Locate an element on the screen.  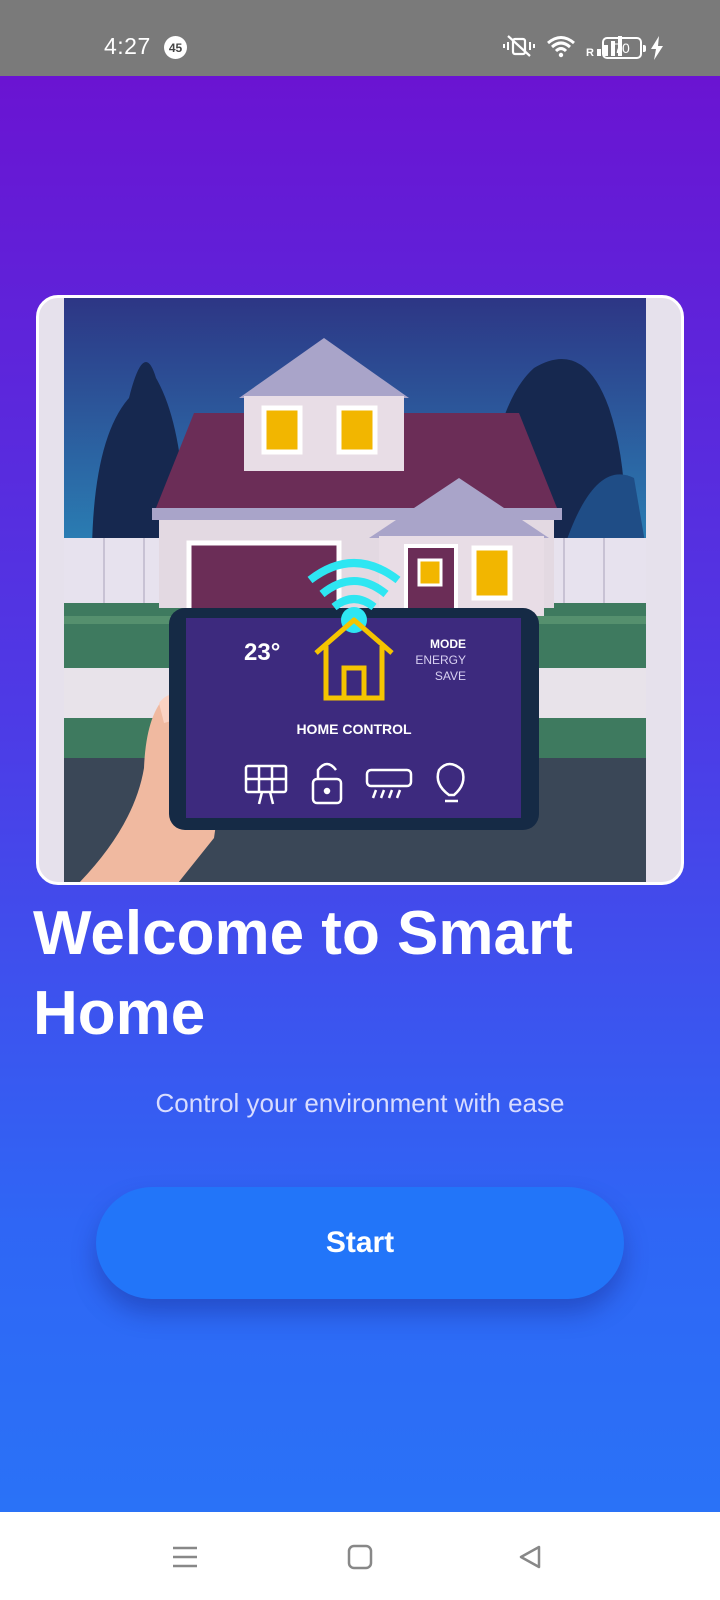
welcome-subtitle: Control your environment with ease is located at coordinates (360, 1103).